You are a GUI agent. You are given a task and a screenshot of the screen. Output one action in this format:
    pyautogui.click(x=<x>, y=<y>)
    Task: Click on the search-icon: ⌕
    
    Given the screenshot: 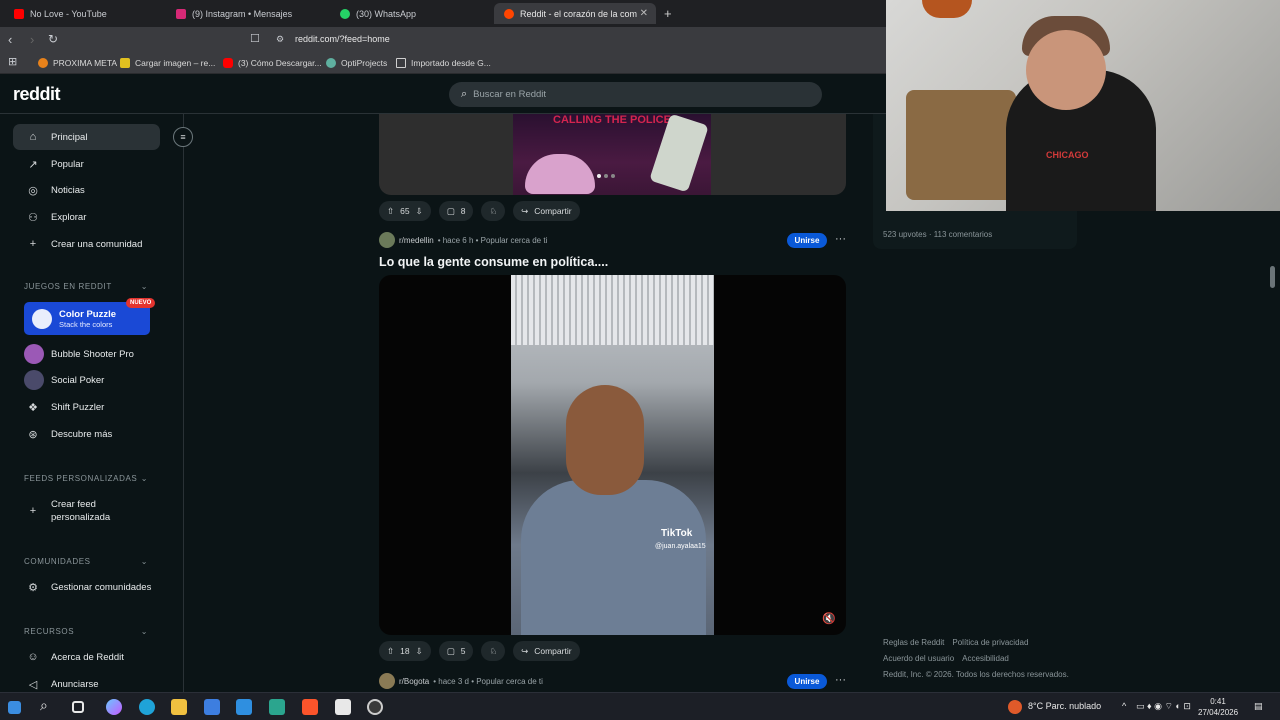 What is the action you would take?
    pyautogui.click(x=48, y=705)
    